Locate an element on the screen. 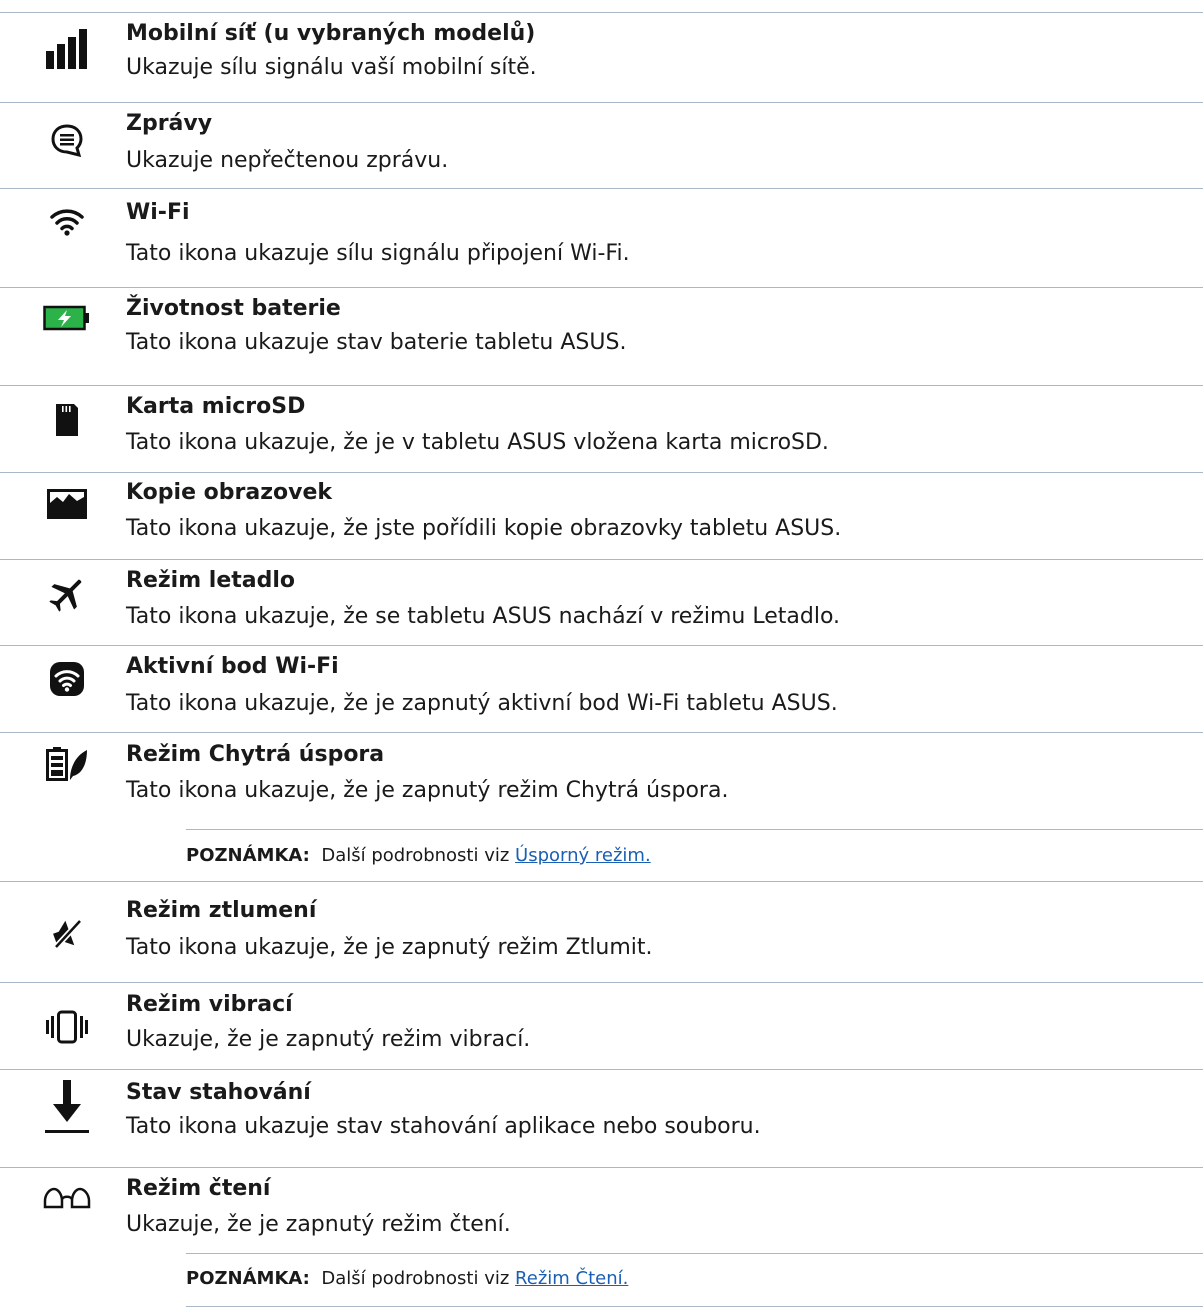  download-icon is located at coordinates (67, 1107).